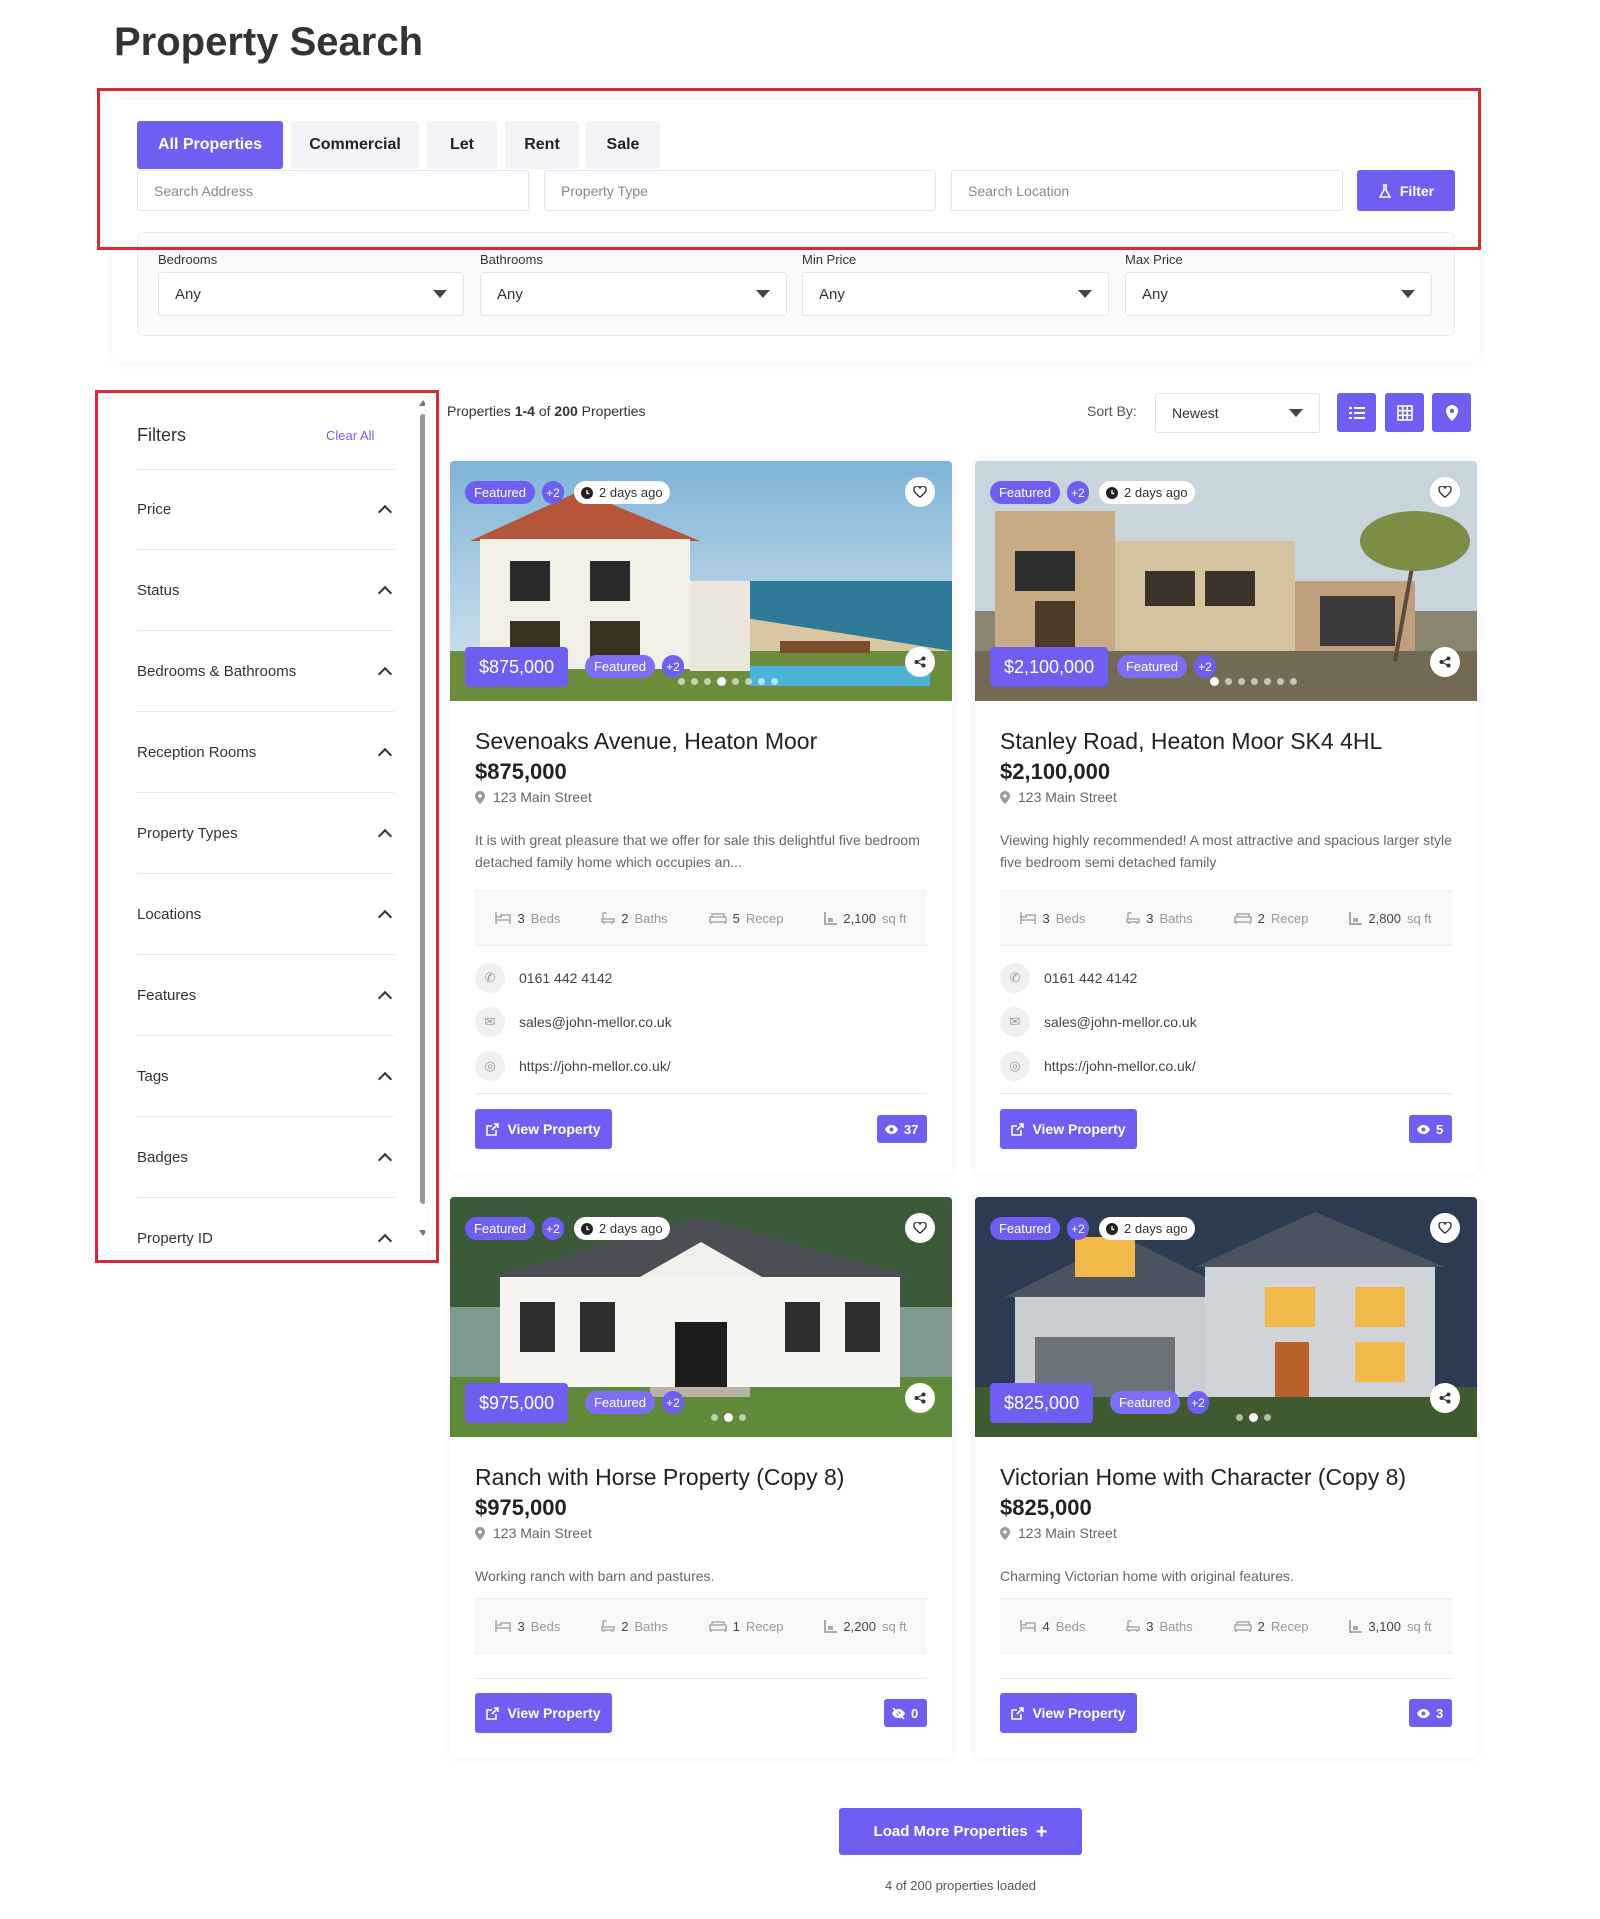 The height and width of the screenshot is (1919, 1600). I want to click on load-more-button: Load More Properties +, so click(960, 1831).